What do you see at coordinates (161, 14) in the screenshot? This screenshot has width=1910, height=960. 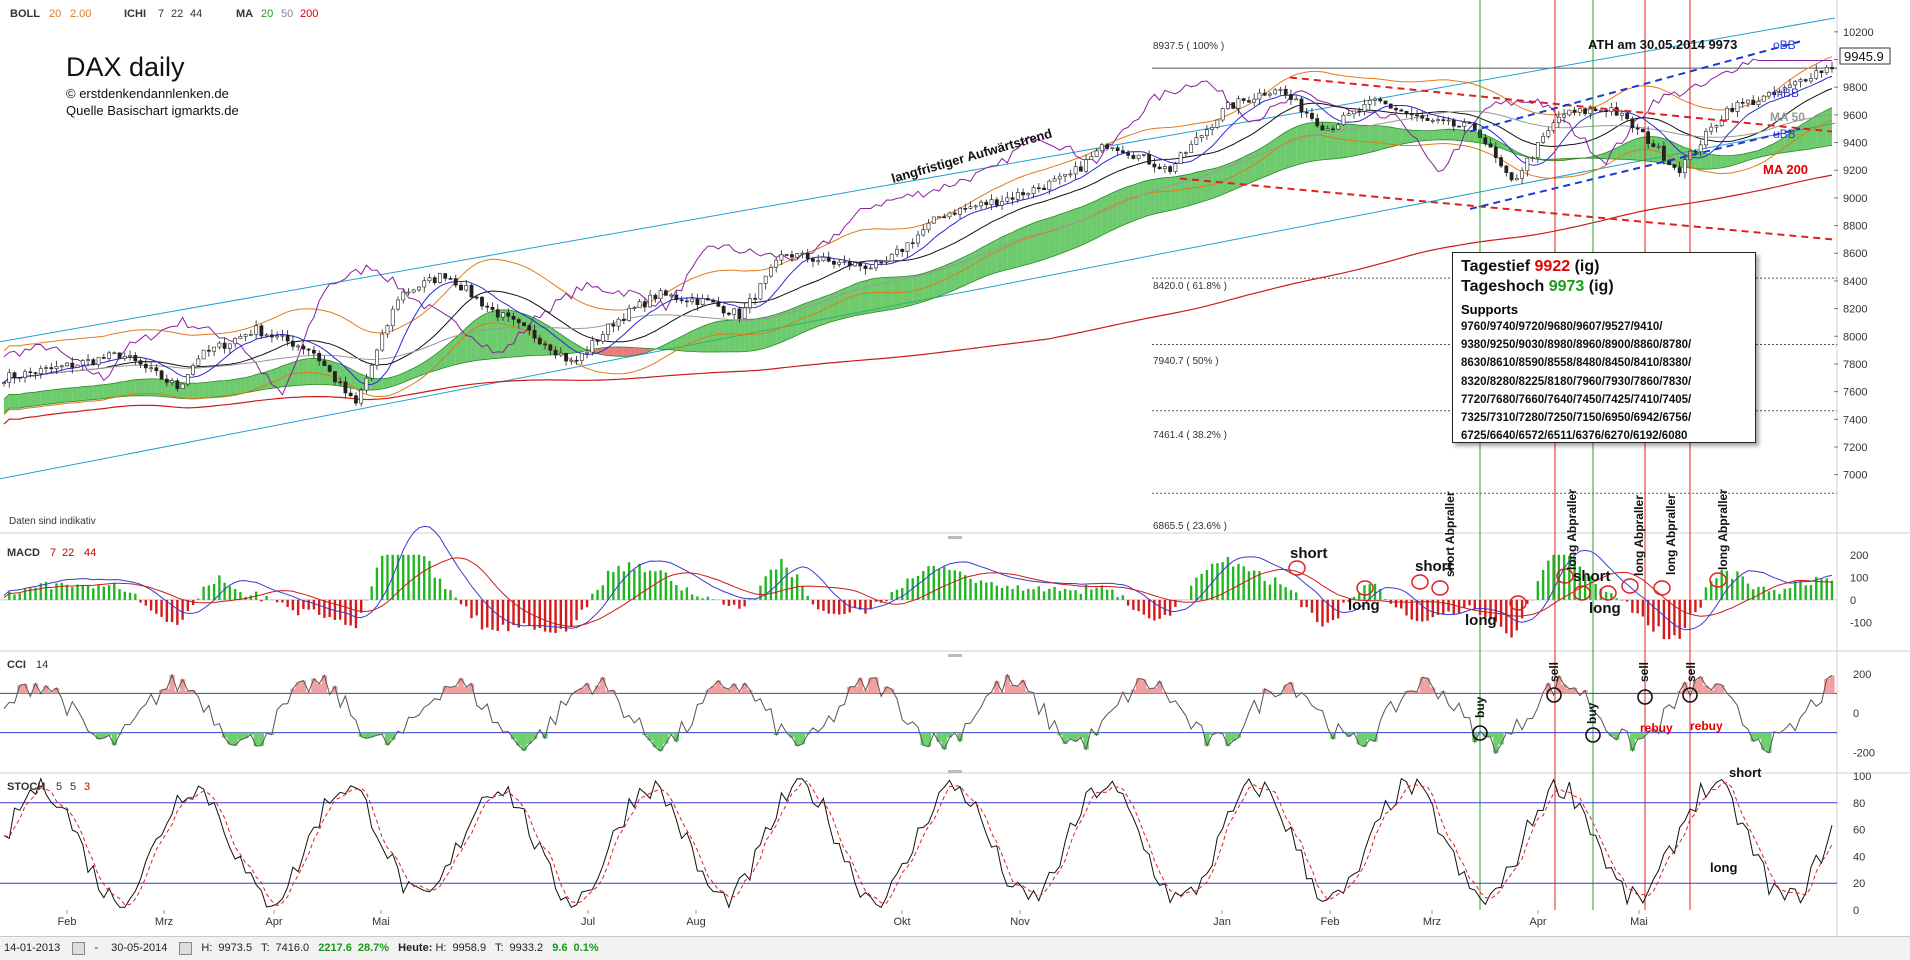 I see `legend-ichi-p1: 7` at bounding box center [161, 14].